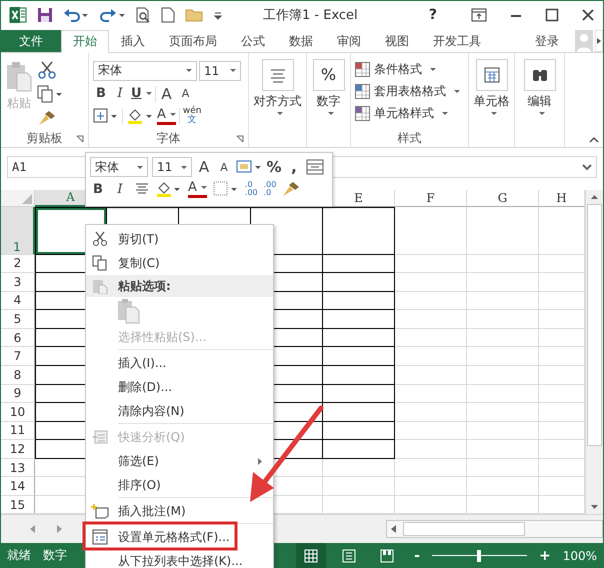 The image size is (604, 568). What do you see at coordinates (562, 198) in the screenshot?
I see `column-header: H` at bounding box center [562, 198].